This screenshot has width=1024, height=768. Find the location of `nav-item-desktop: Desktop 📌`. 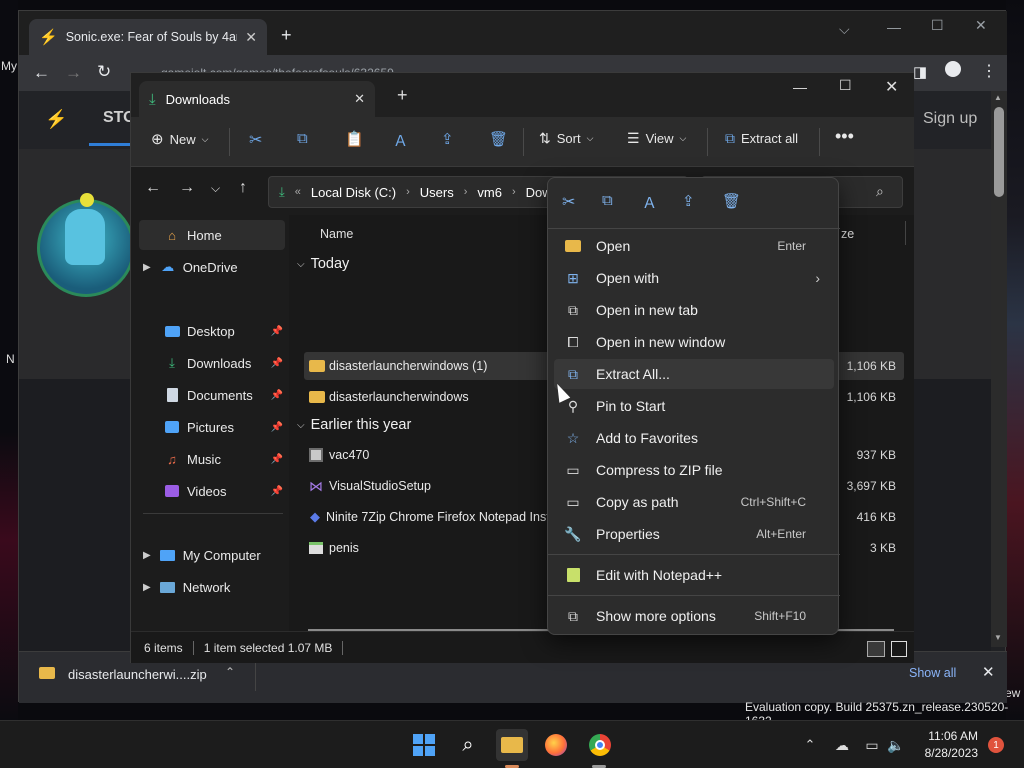

nav-item-desktop: Desktop 📌 is located at coordinates (210, 331).